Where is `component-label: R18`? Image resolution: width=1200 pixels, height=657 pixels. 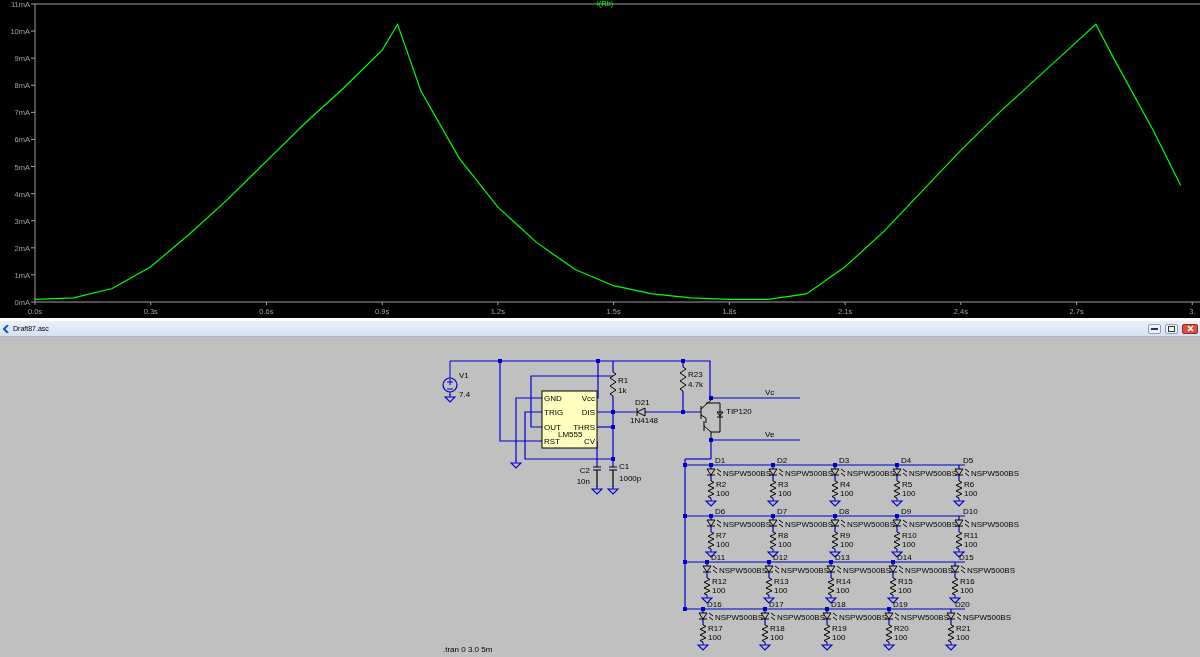 component-label: R18 is located at coordinates (777, 628).